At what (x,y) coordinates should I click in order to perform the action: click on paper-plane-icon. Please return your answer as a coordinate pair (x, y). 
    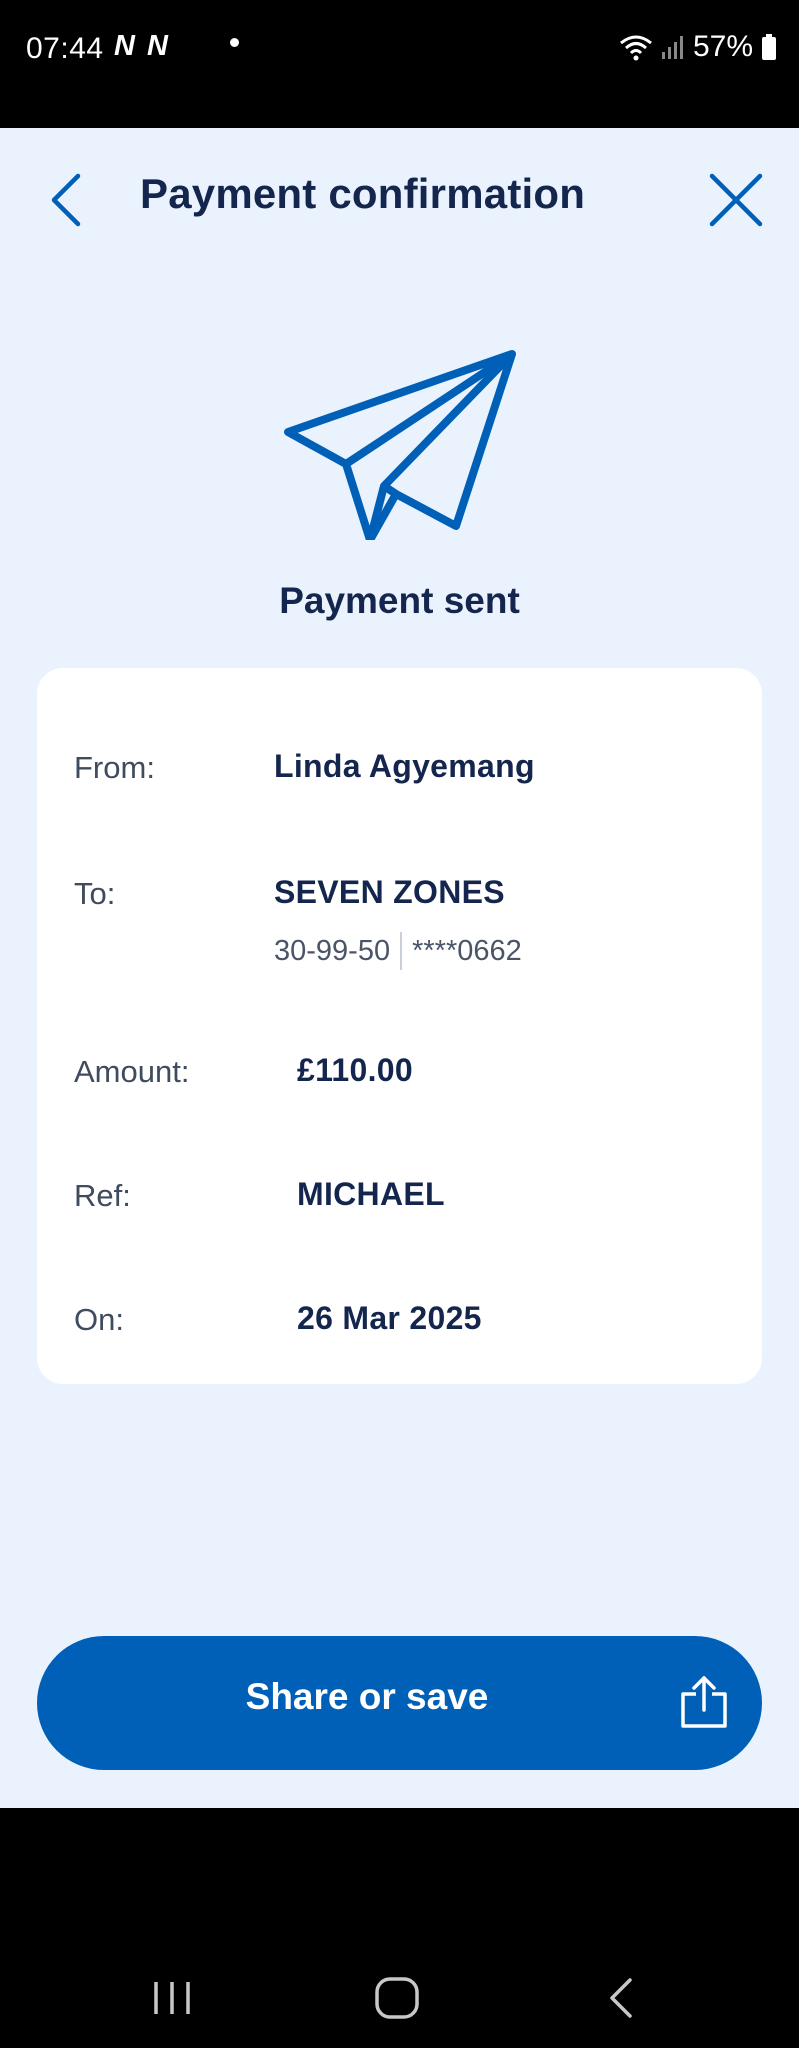
    Looking at the image, I should click on (400, 445).